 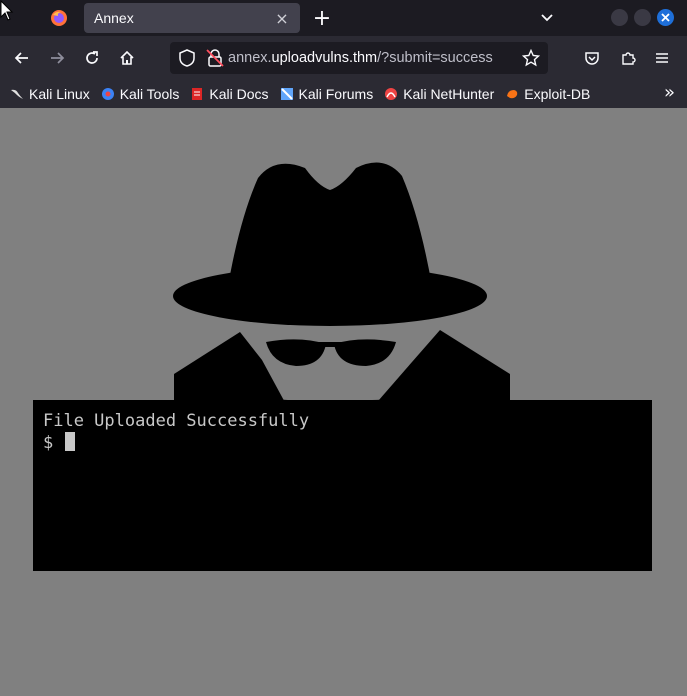 I want to click on kali-docs-icon, so click(x=197, y=94).